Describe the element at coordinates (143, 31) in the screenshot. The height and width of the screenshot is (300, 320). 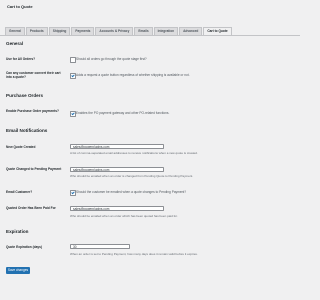
I see `tab-emails: Emails` at that location.